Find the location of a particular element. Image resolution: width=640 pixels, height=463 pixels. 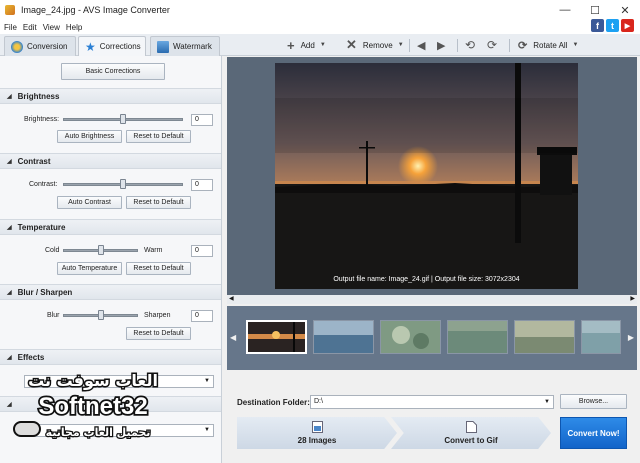

step-convert-format: Convert to Gif is located at coordinates (471, 433).